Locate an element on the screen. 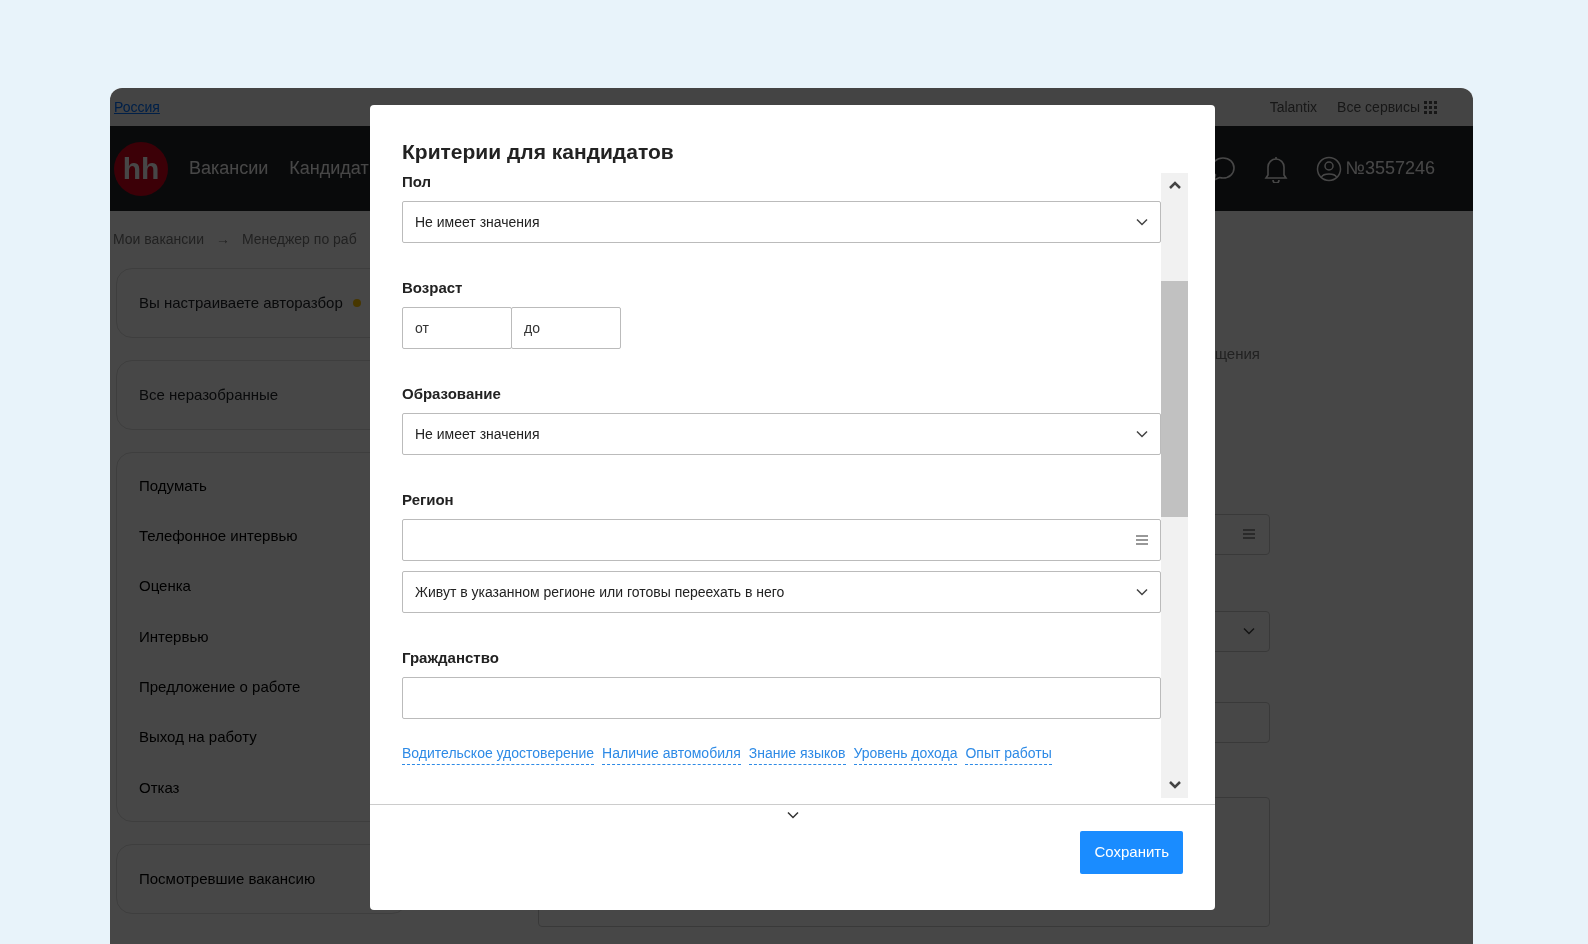 This screenshot has width=1588, height=944. save-button: Сохранить is located at coordinates (1131, 852).